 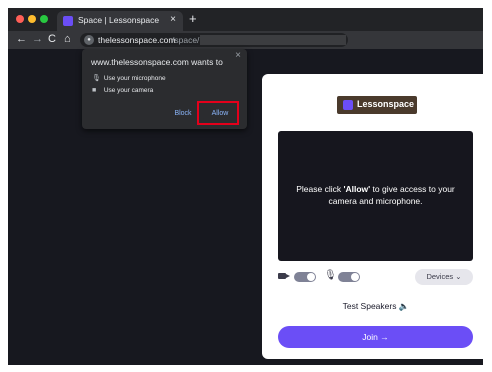 I want to click on permission-camera-row: ■ Use your camera, so click(x=122, y=90).